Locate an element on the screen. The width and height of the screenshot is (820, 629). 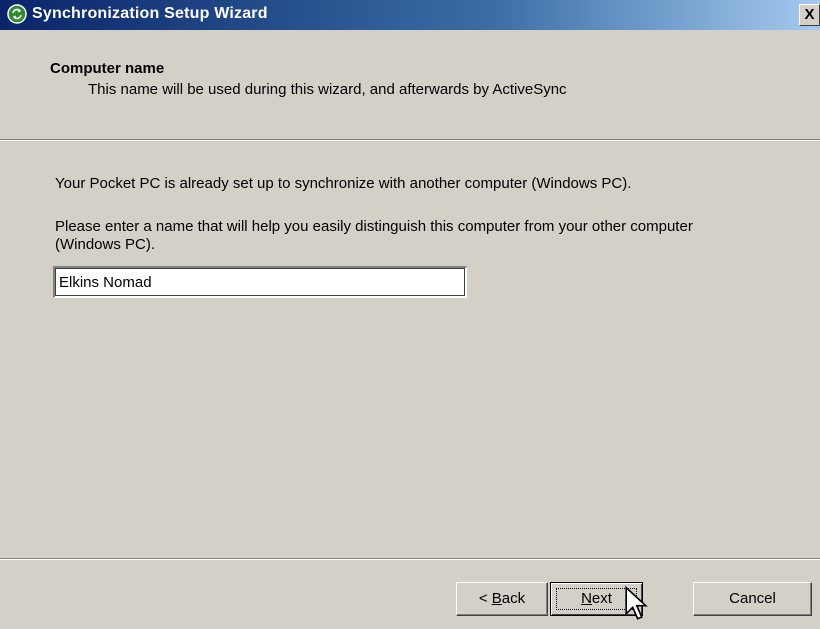
next-button-label: Next is located at coordinates (596, 598).